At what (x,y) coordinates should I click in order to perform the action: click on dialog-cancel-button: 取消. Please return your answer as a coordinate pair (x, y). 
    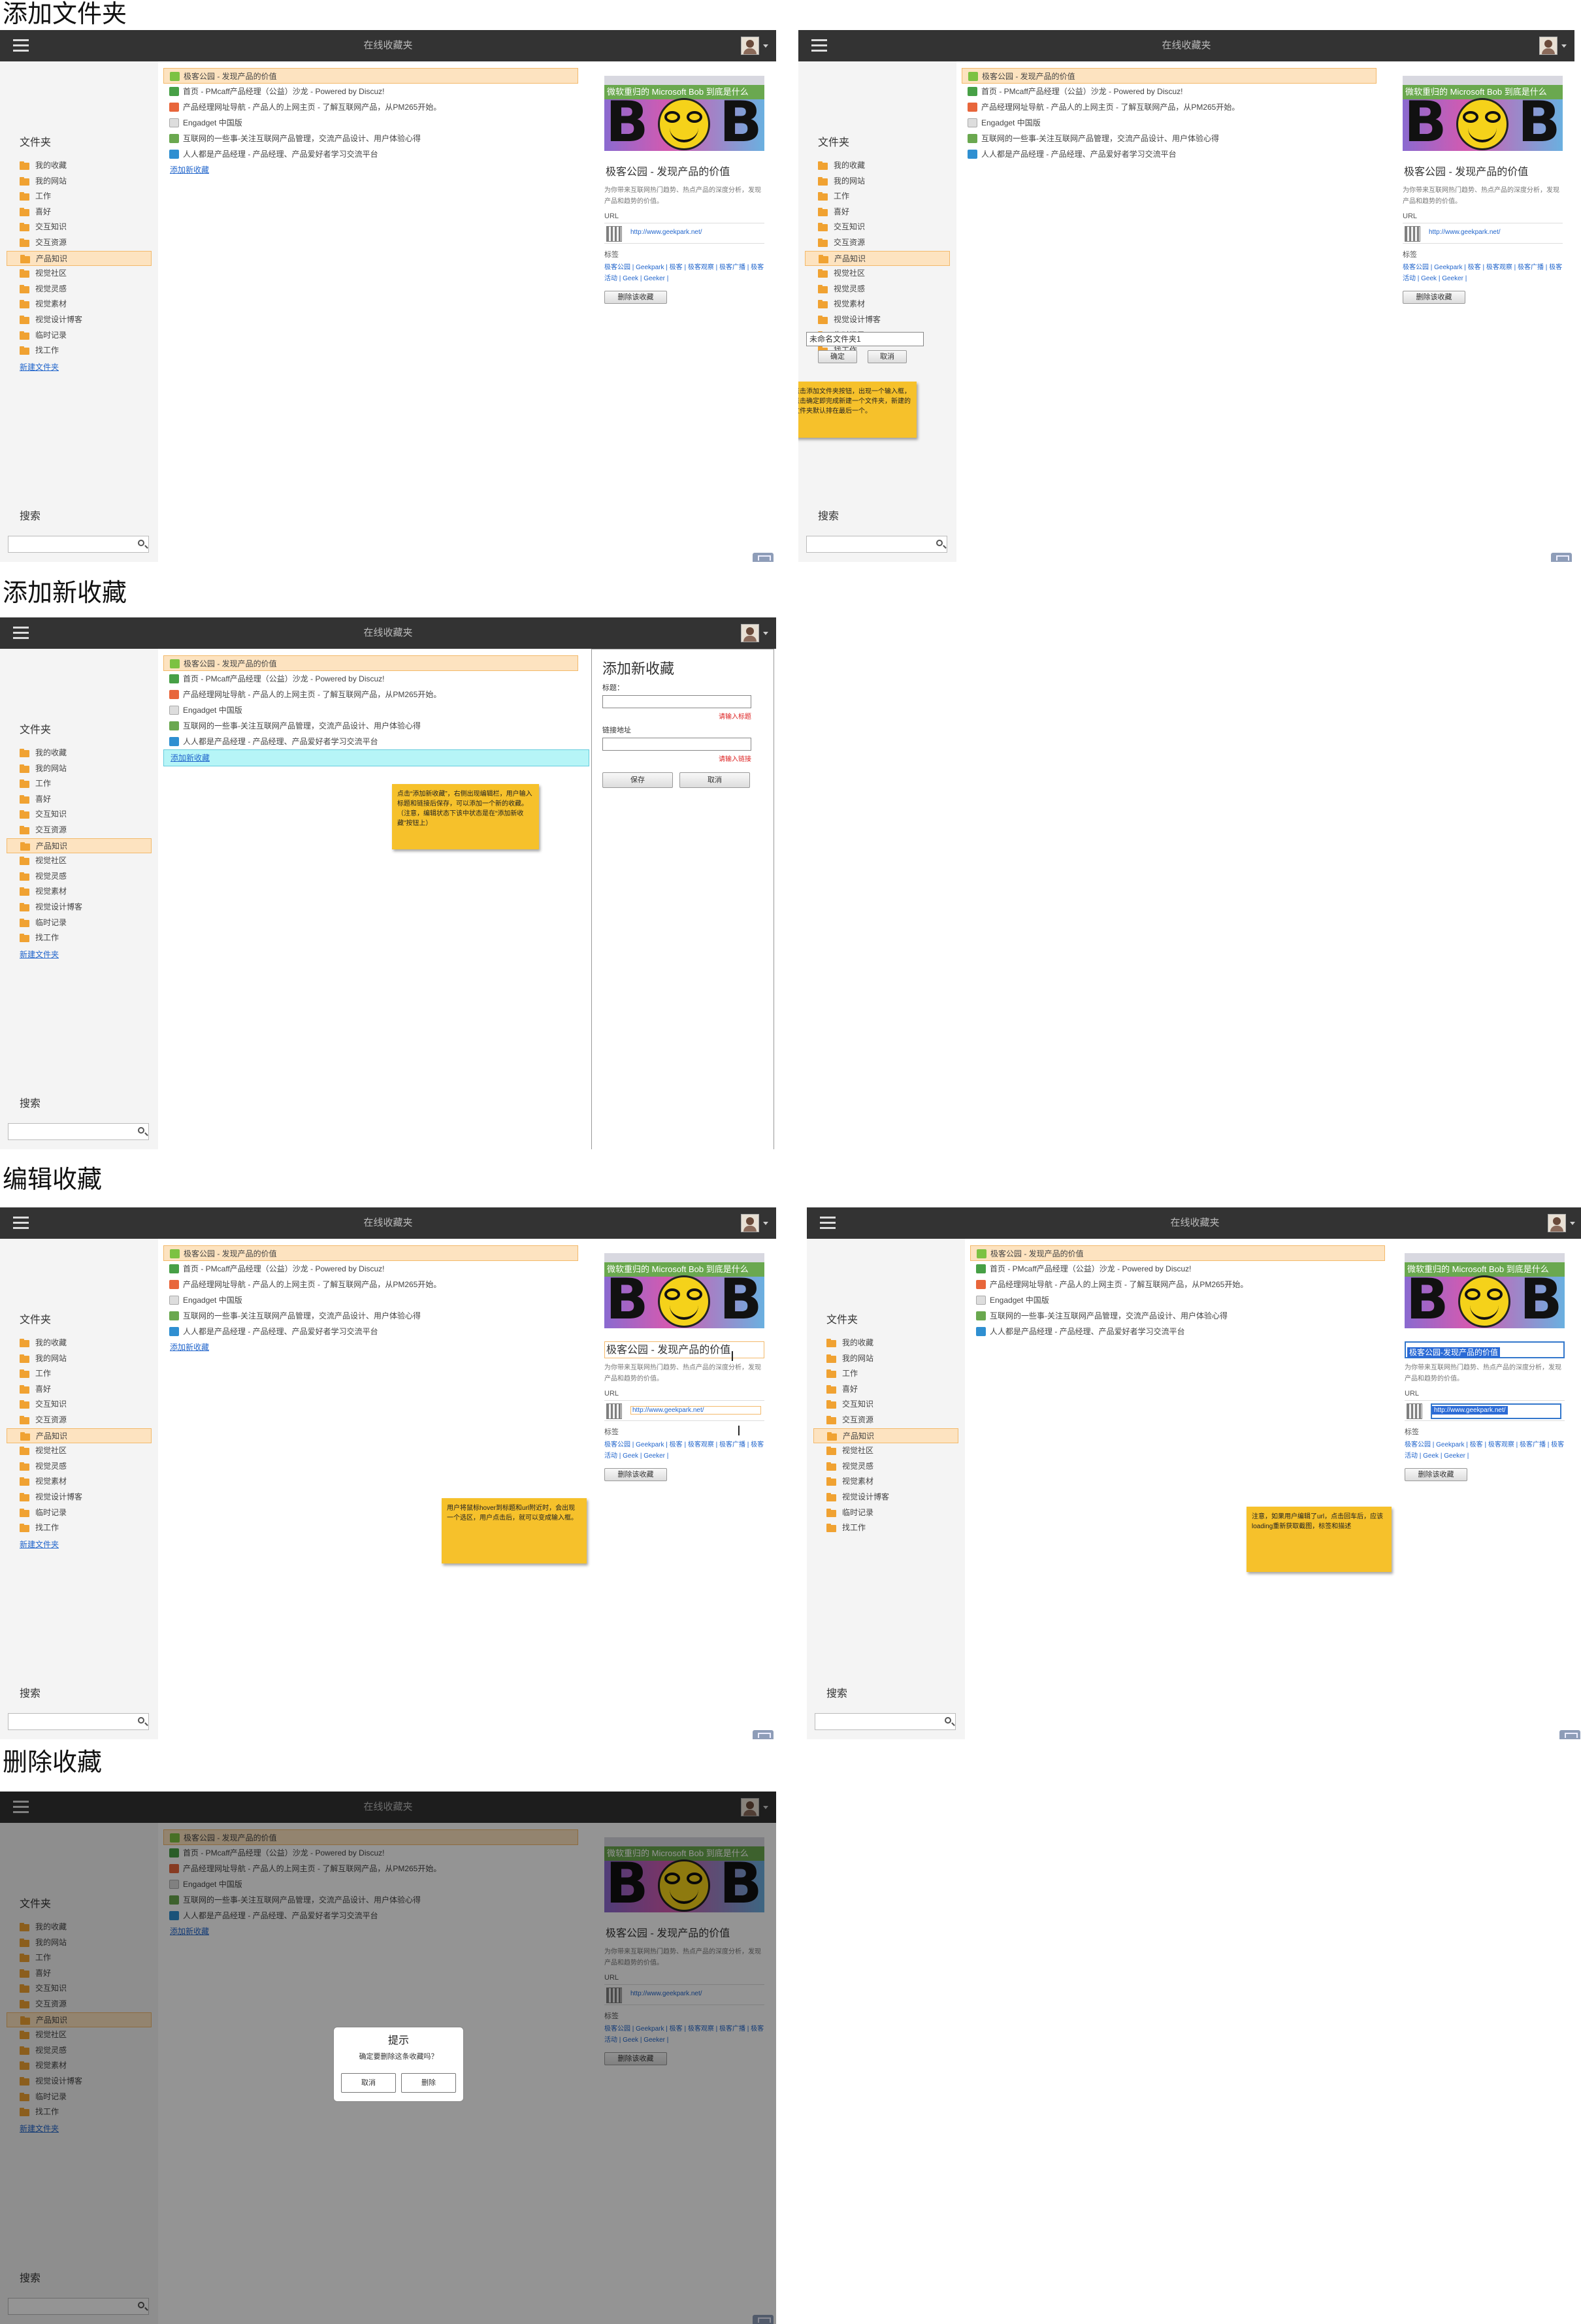
    Looking at the image, I should click on (369, 2083).